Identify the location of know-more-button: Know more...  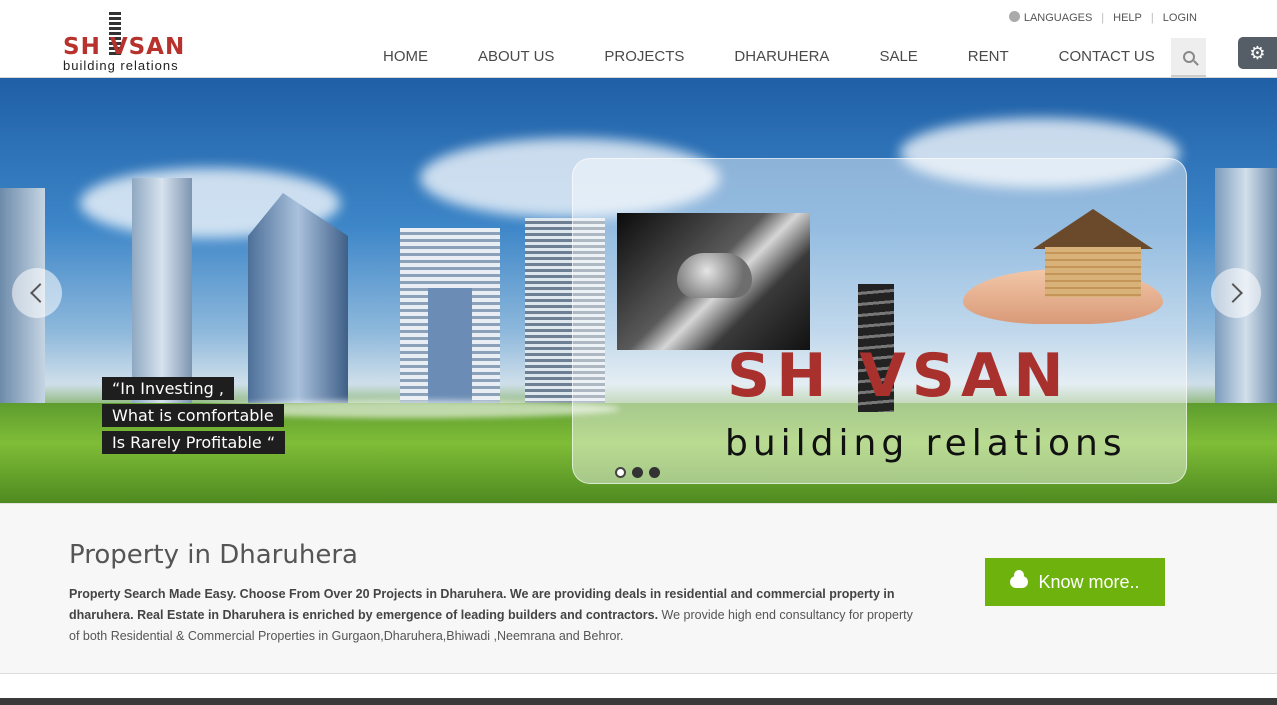
(1075, 582).